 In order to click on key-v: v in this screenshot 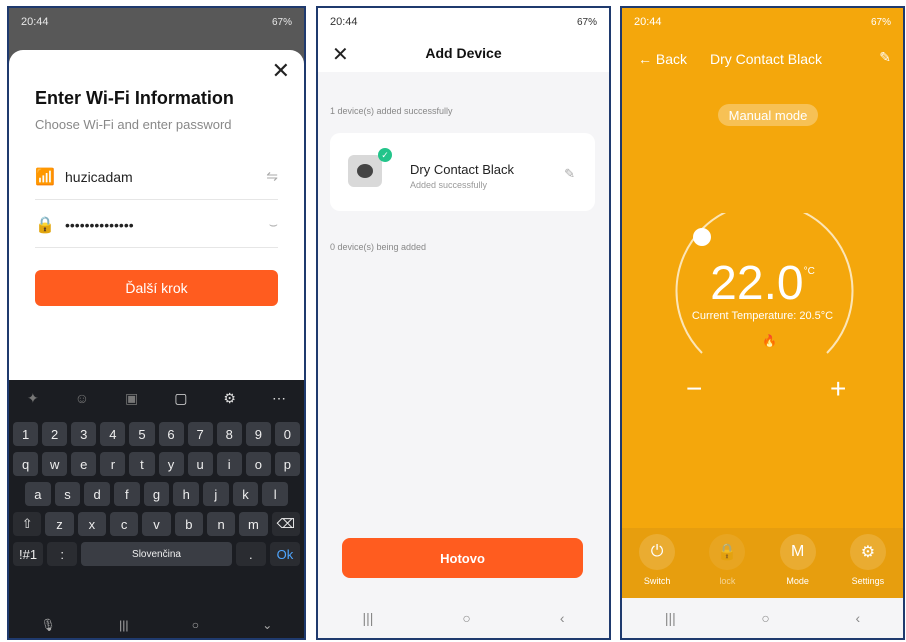, I will do `click(156, 524)`.